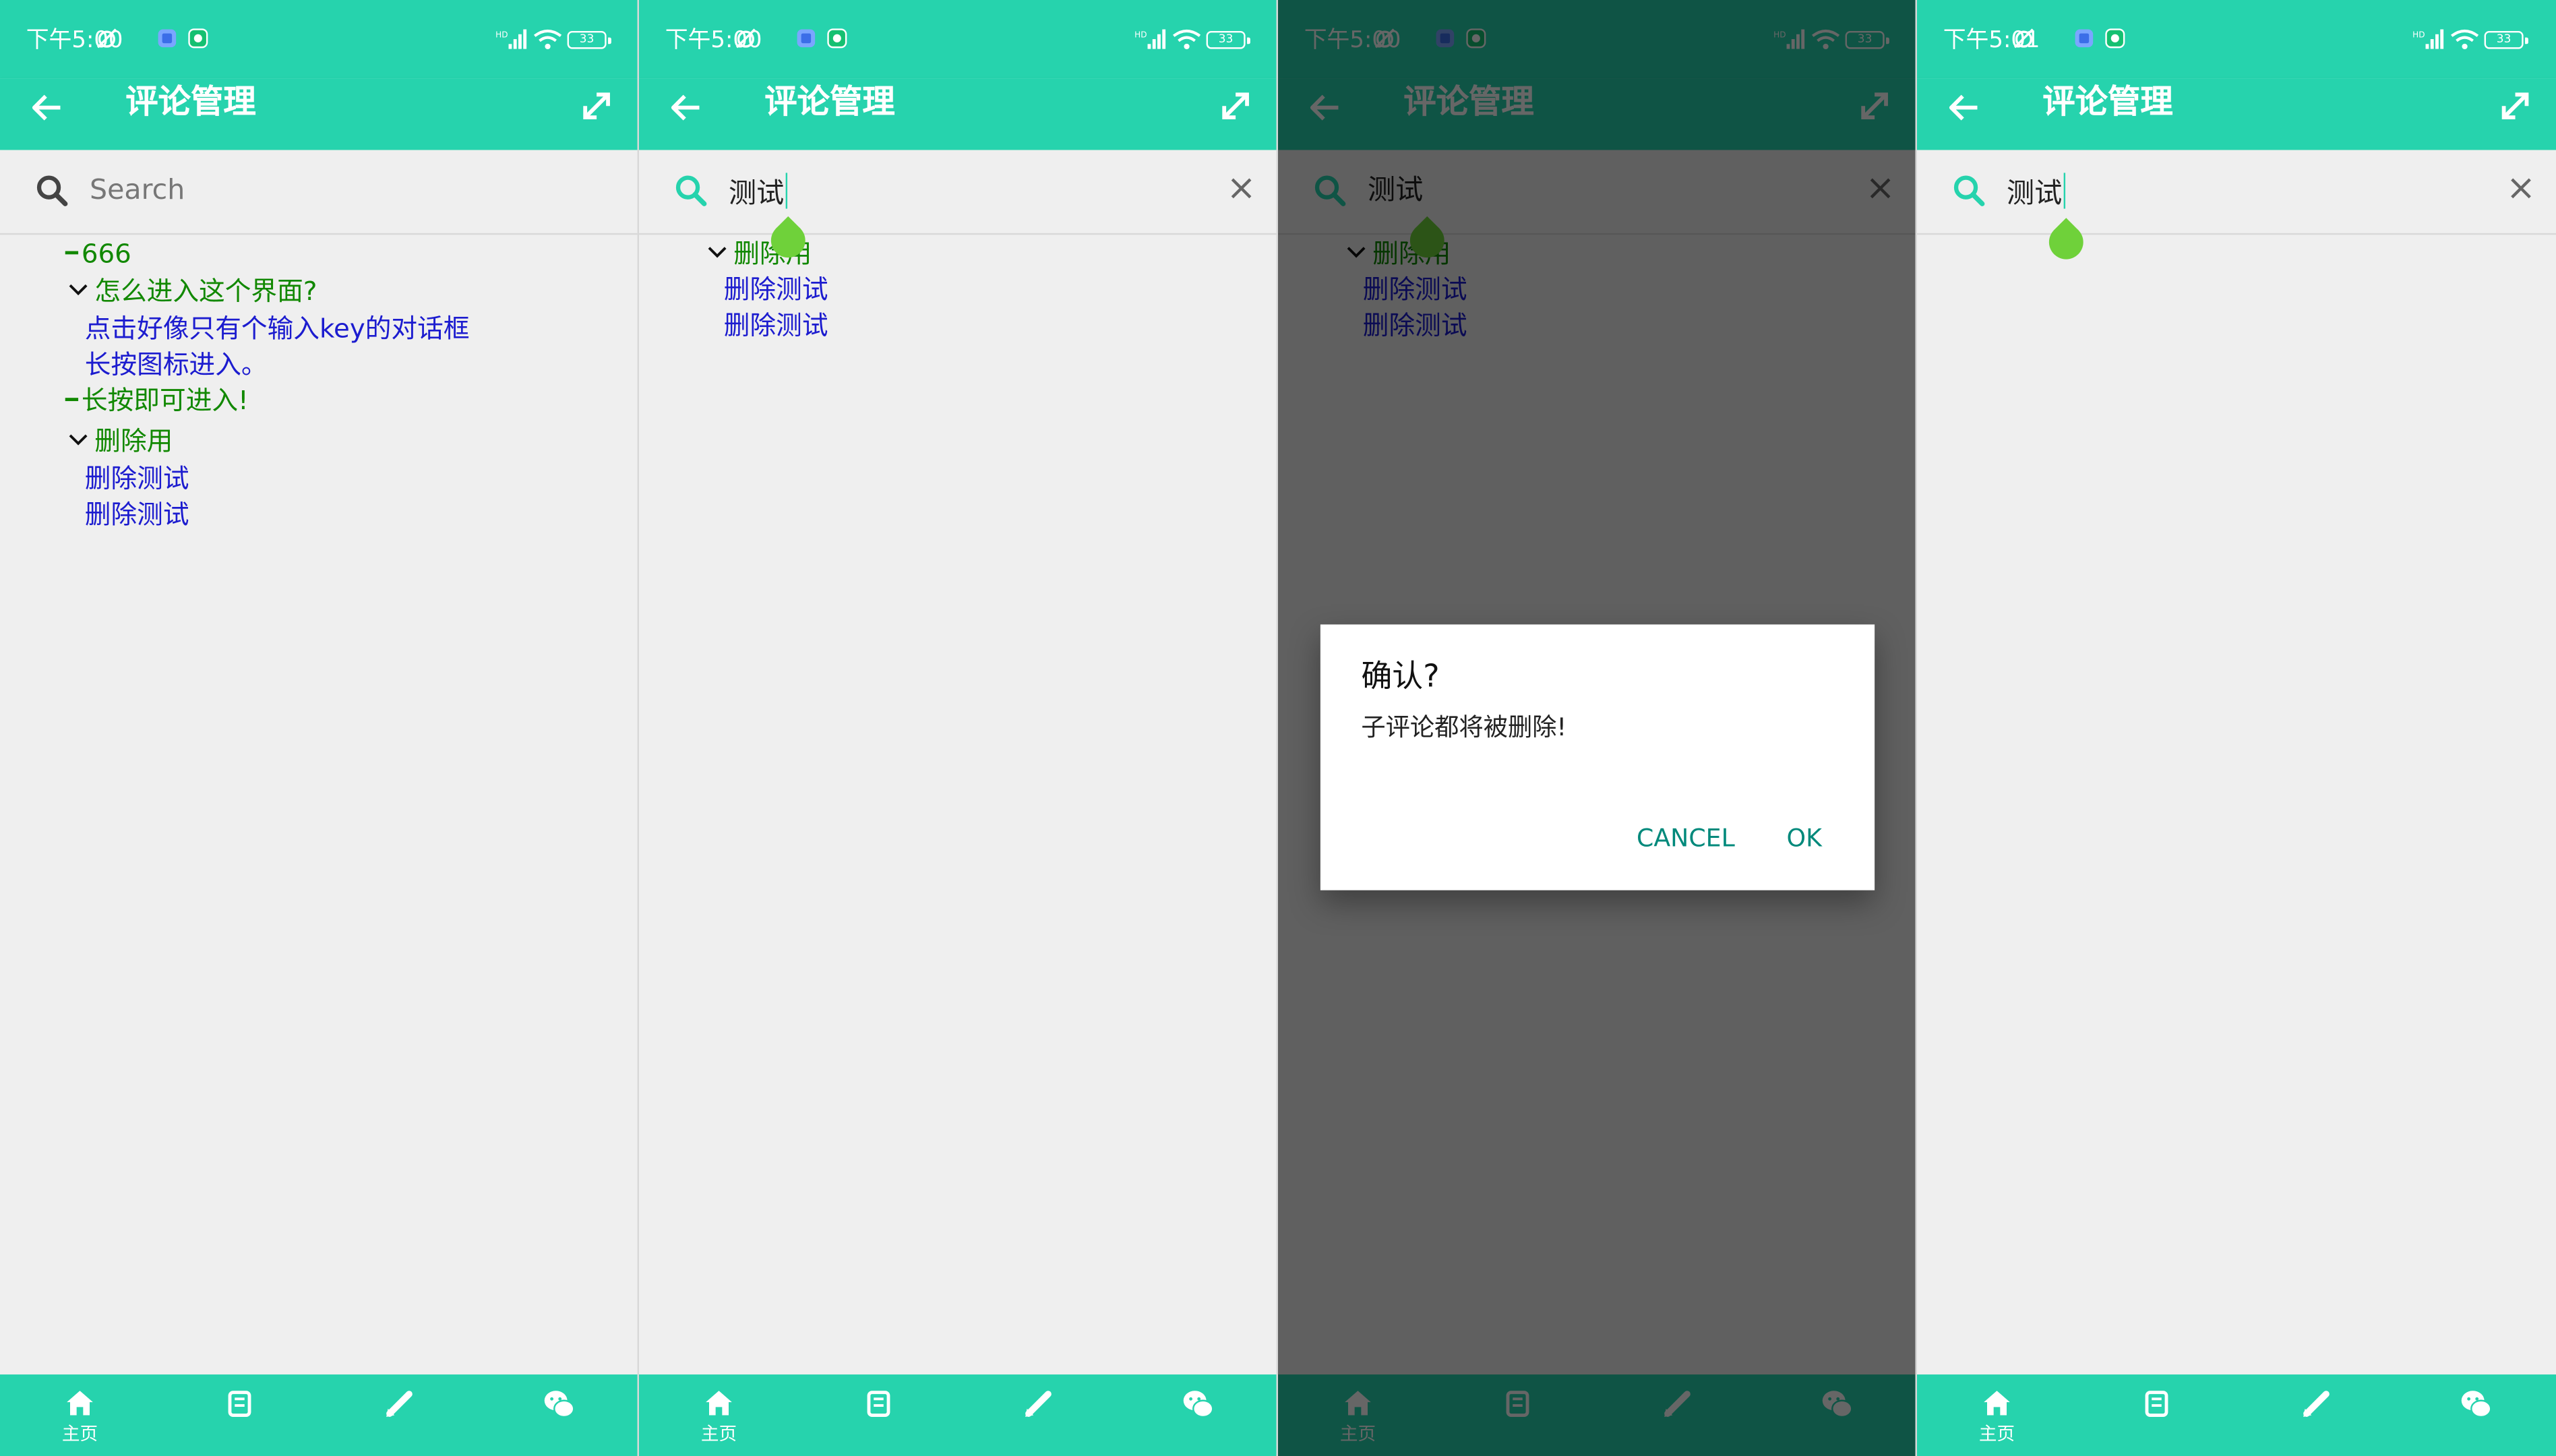  I want to click on comment-parent-item: 长按即可进入!, so click(157, 401).